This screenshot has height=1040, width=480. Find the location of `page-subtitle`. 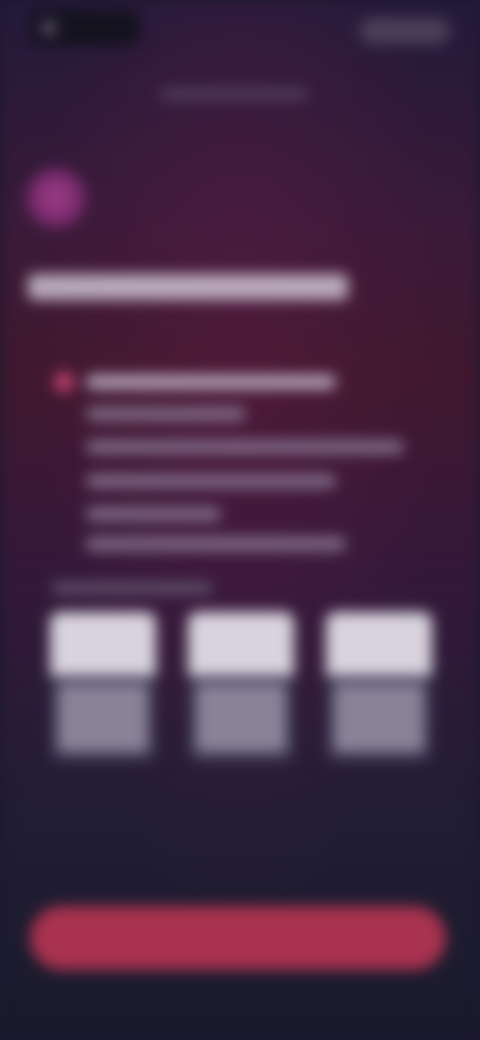

page-subtitle is located at coordinates (234, 94).